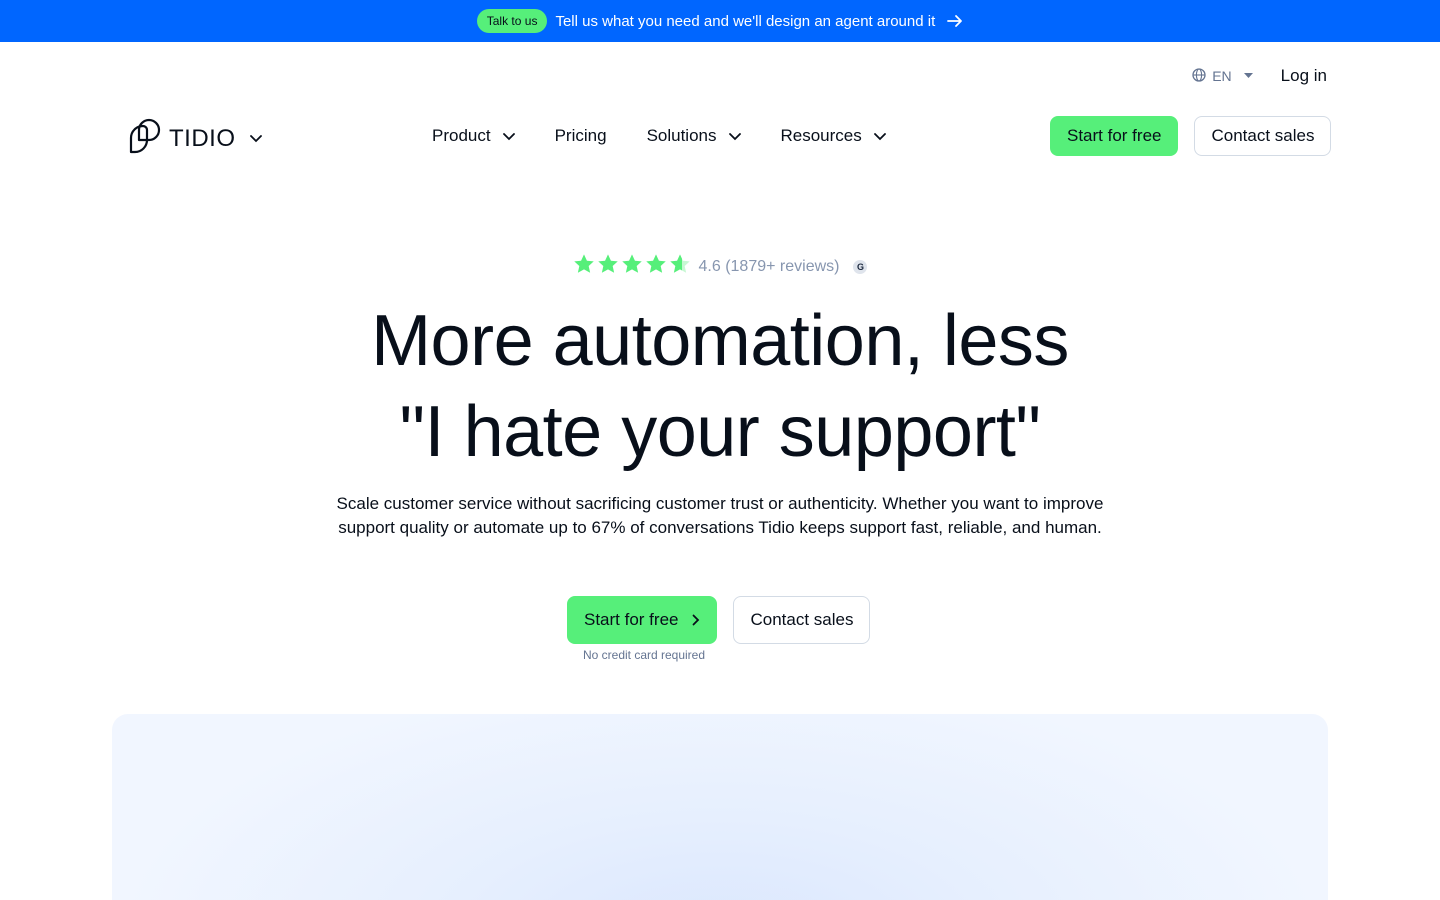 Image resolution: width=1440 pixels, height=900 pixels. What do you see at coordinates (769, 266) in the screenshot?
I see `rating-text: 4.6 (1879+ reviews)` at bounding box center [769, 266].